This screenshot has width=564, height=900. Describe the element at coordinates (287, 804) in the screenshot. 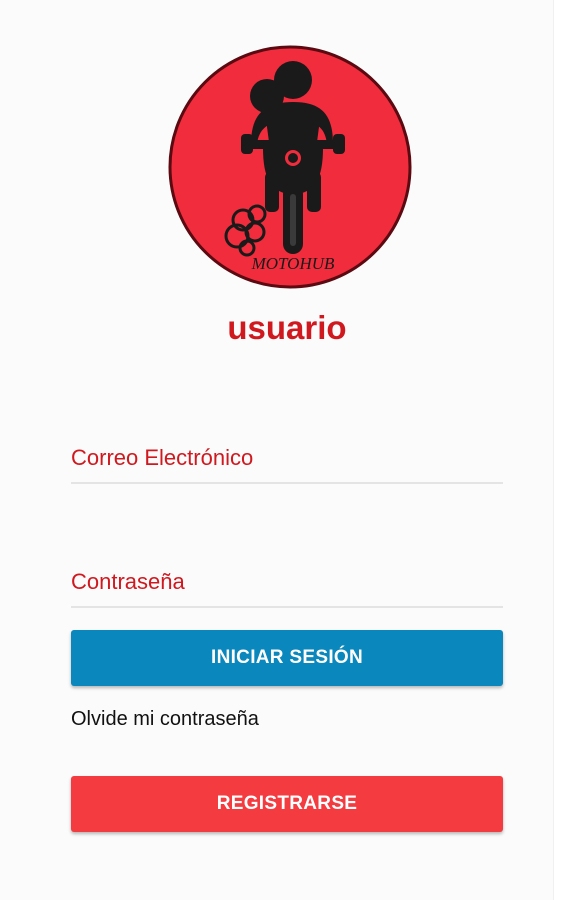

I see `register-button: REGISTRARSE` at that location.